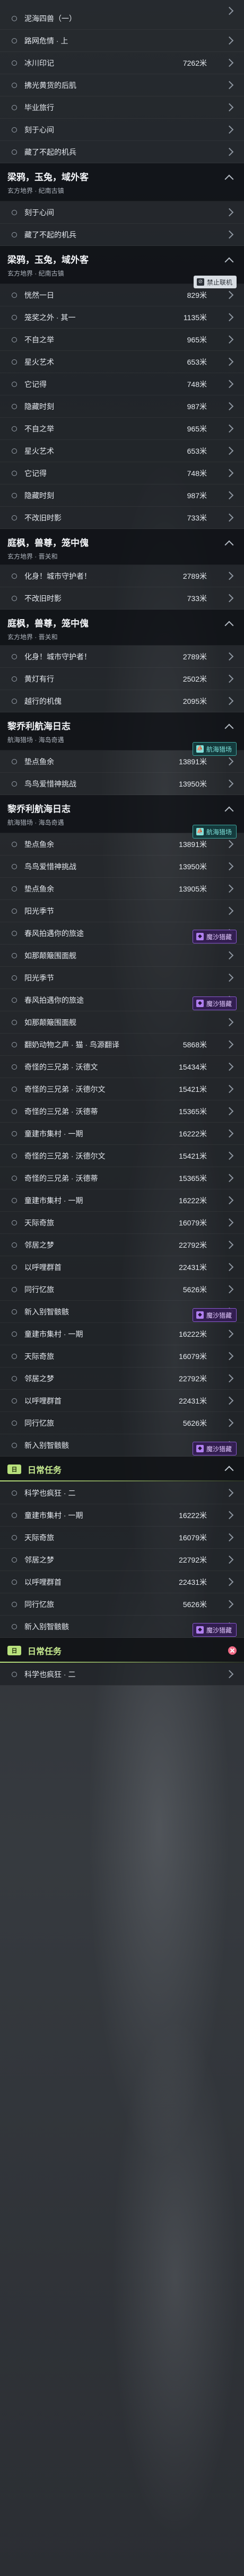 The image size is (244, 2576). Describe the element at coordinates (122, 41) in the screenshot. I see `quest-row: 路网危情 · 上` at that location.